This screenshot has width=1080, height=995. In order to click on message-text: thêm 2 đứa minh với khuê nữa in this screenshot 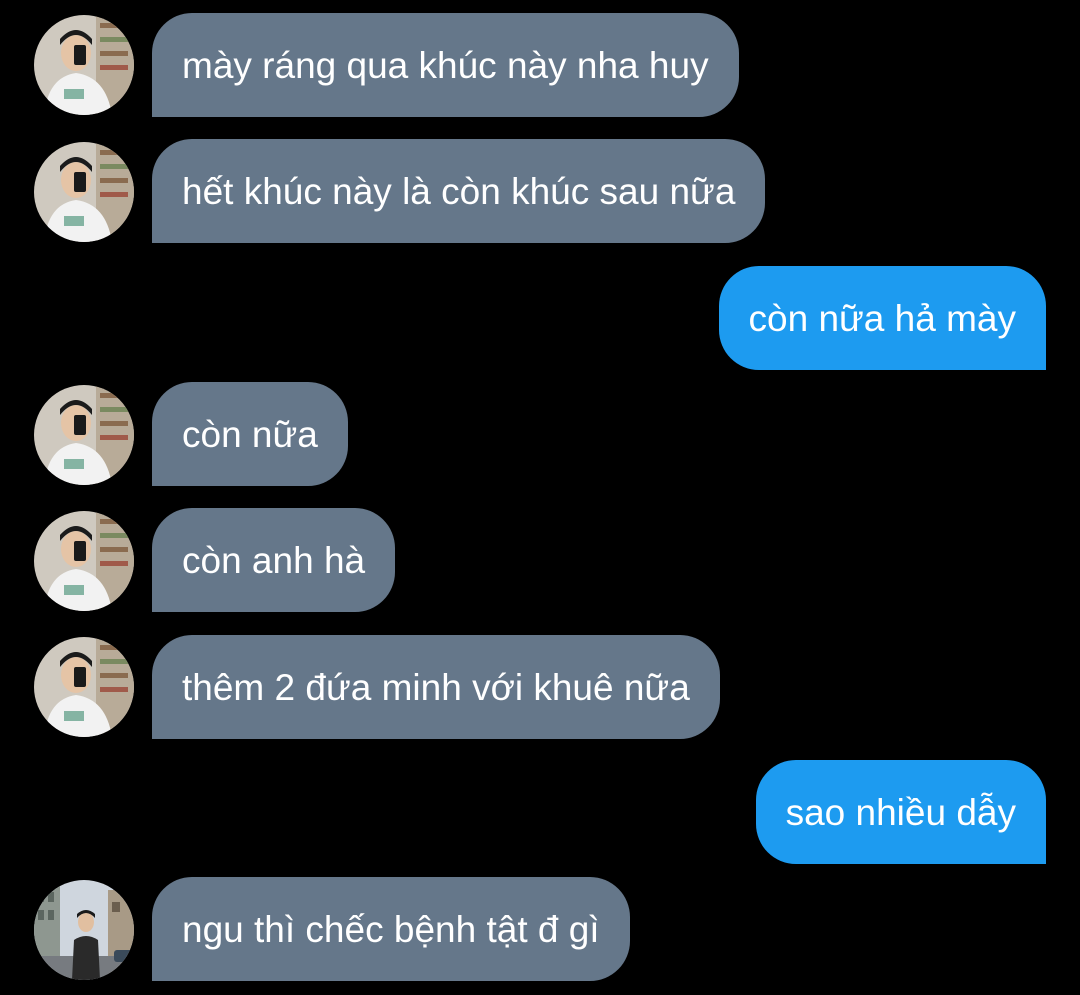, I will do `click(436, 687)`.